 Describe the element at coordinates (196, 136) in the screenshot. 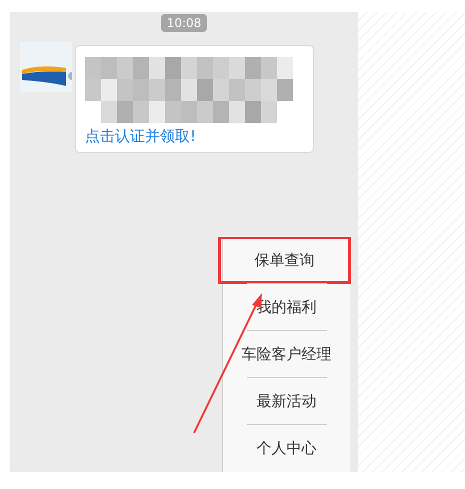

I see `verify-link: 点击认证并领取!` at that location.